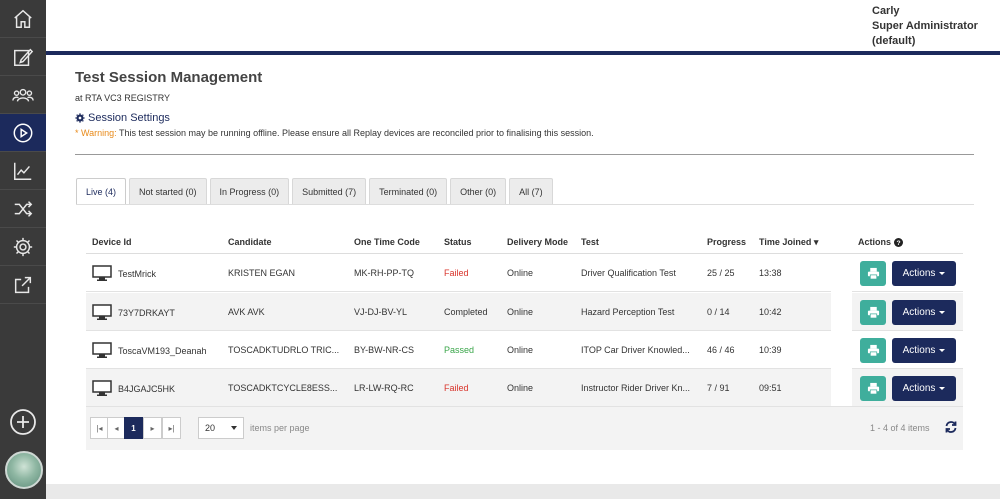 This screenshot has height=499, width=1000. Describe the element at coordinates (770, 350) in the screenshot. I see `time-joined: 10:39` at that location.